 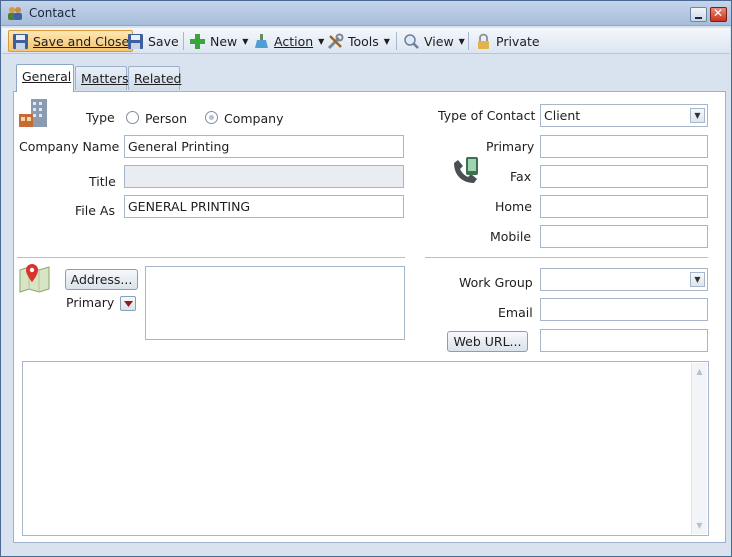 I want to click on title-bar: Contact, so click(x=366, y=13).